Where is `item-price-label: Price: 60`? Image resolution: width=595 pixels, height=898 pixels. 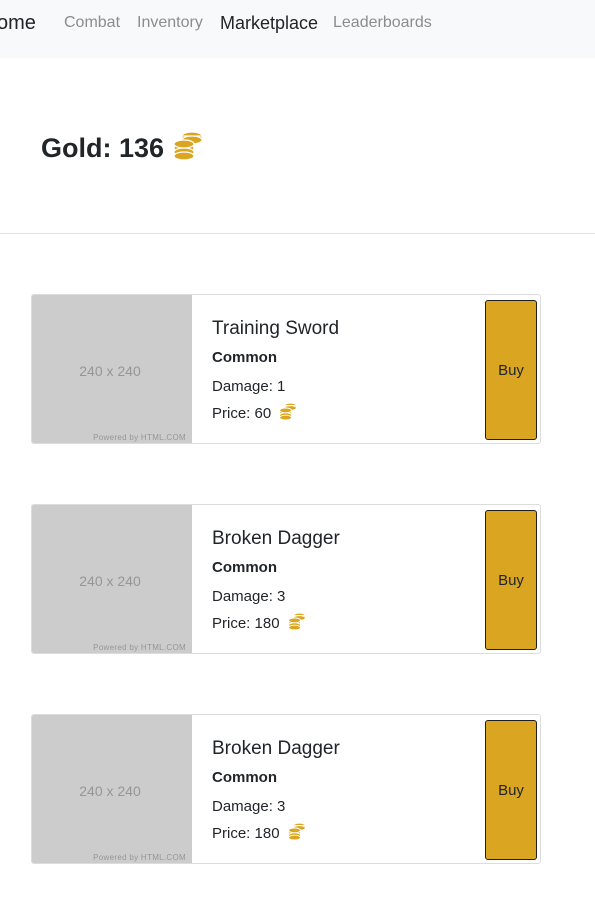 item-price-label: Price: 60 is located at coordinates (242, 413).